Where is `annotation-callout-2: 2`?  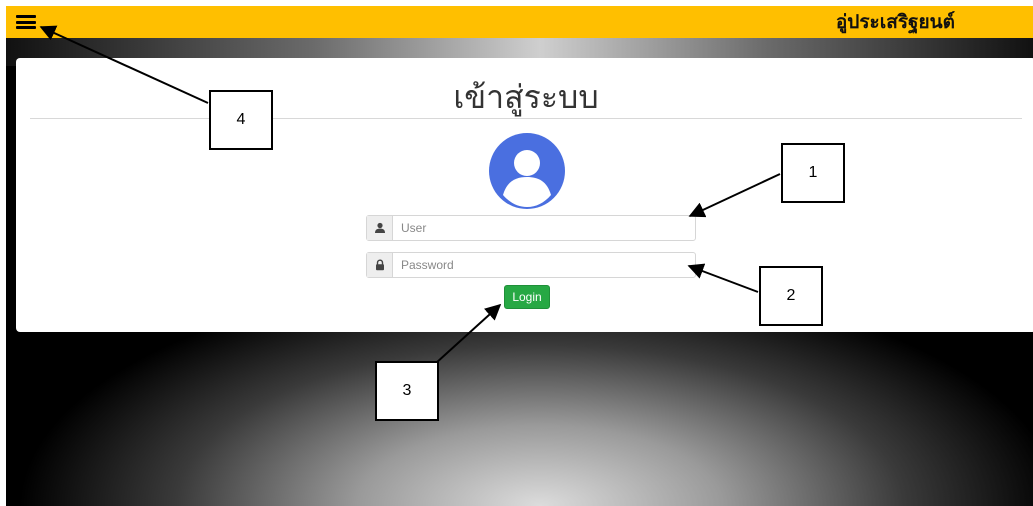
annotation-callout-2: 2 is located at coordinates (791, 296).